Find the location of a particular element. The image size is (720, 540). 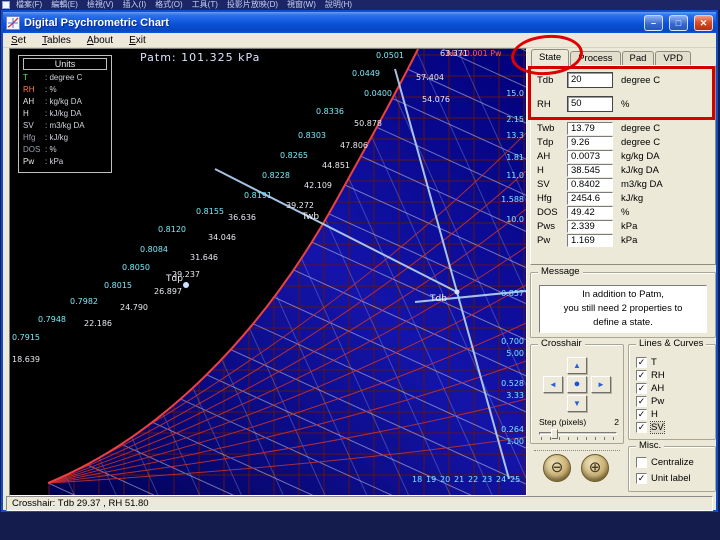

tab-state: State is located at coordinates (550, 57).